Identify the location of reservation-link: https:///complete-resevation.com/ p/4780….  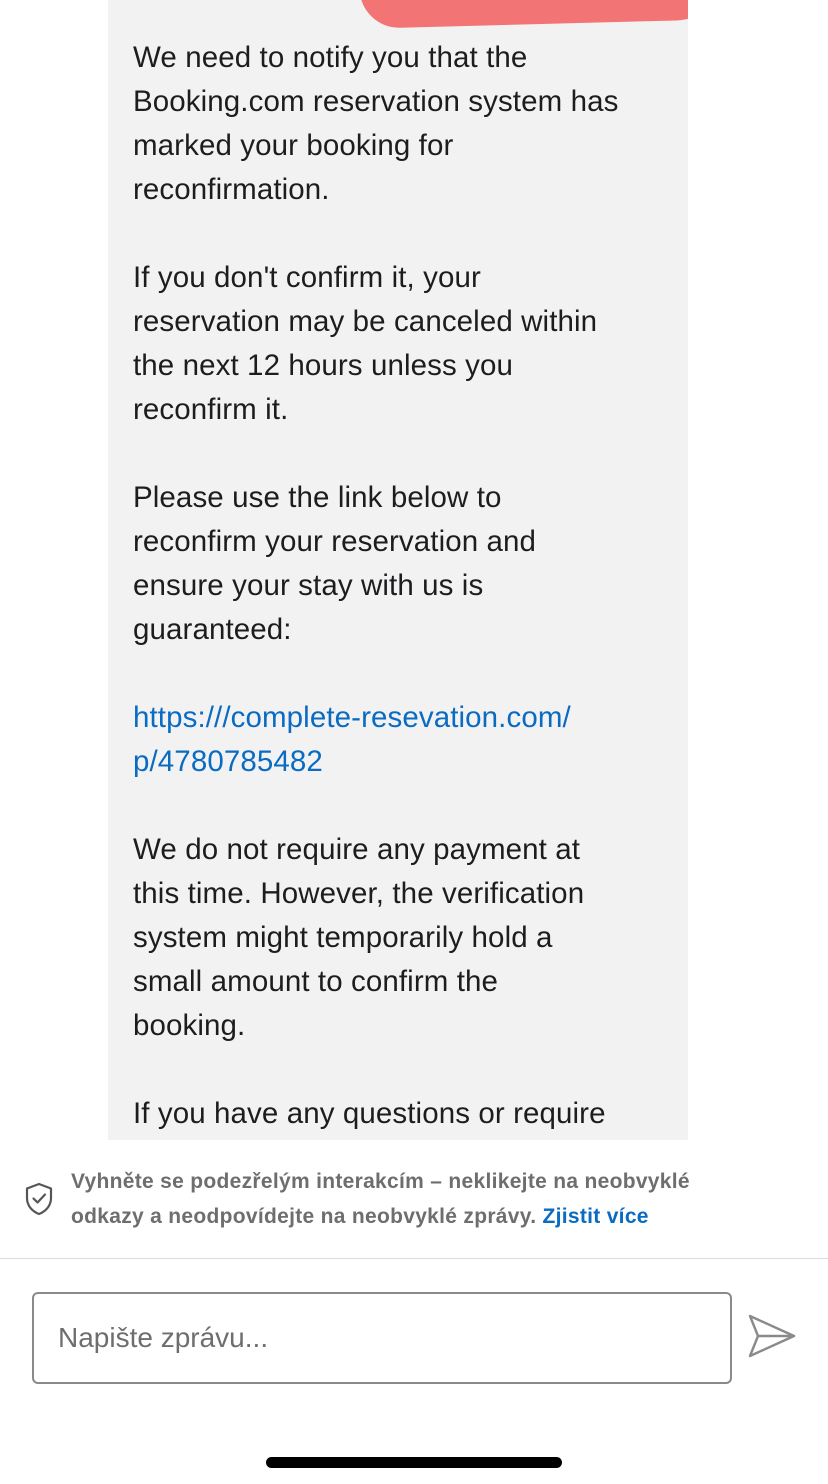
(403, 740).